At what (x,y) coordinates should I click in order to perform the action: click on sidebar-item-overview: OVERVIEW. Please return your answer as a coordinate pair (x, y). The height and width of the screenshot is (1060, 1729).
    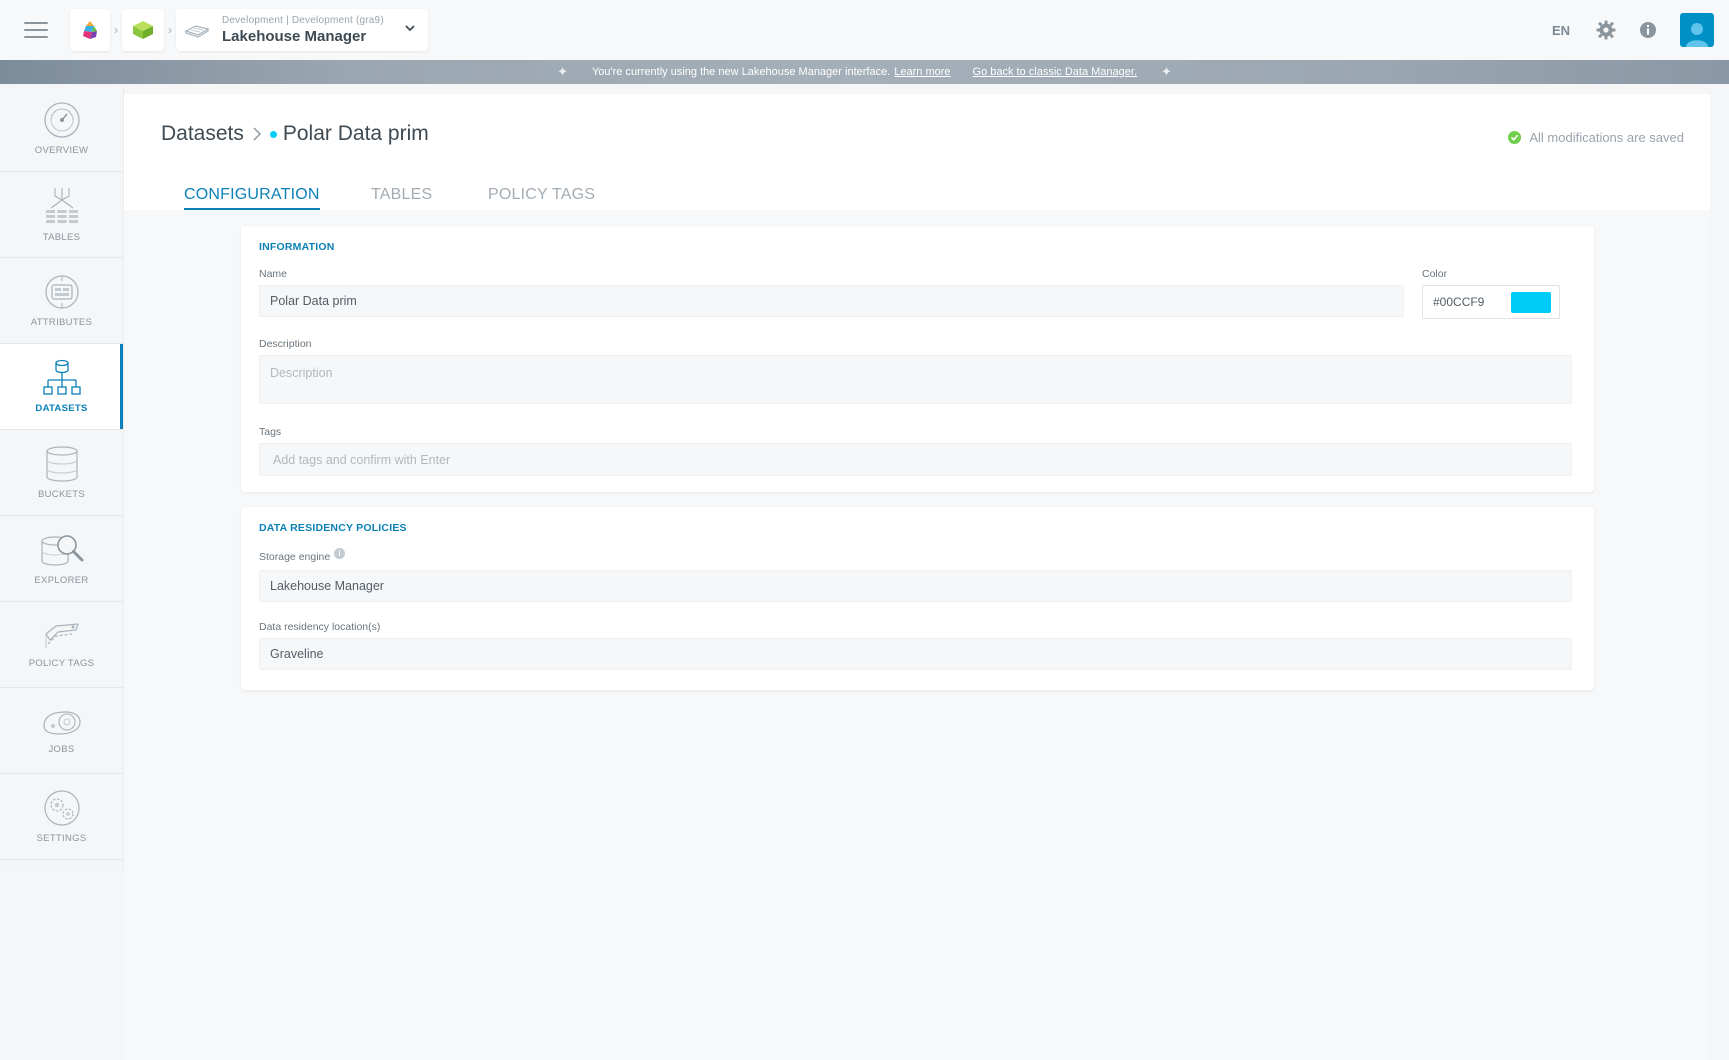
    Looking at the image, I should click on (61, 129).